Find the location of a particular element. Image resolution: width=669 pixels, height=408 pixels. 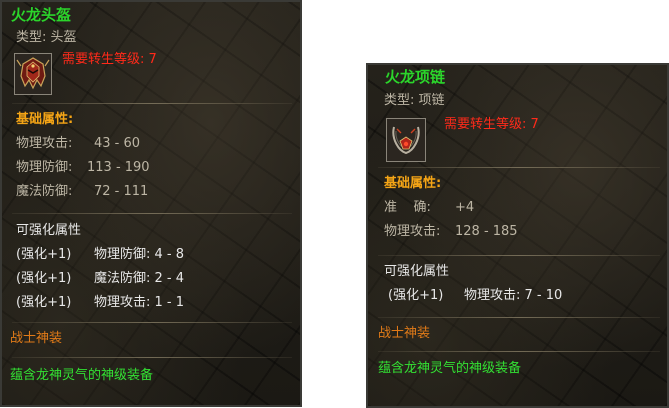

dragon-helmet-icon is located at coordinates (33, 74).